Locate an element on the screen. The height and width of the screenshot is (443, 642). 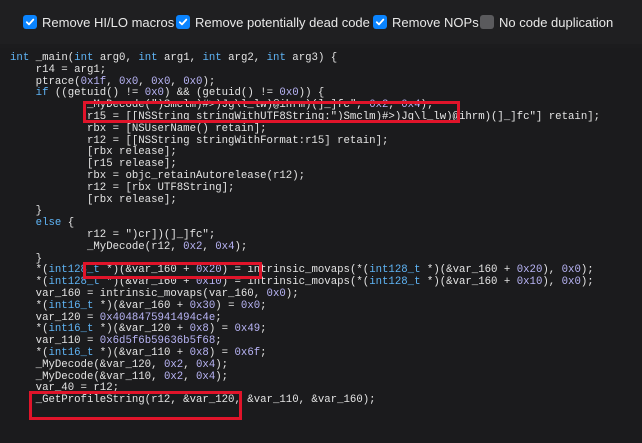
highlight-box-decode-r12 is located at coordinates (172, 270).